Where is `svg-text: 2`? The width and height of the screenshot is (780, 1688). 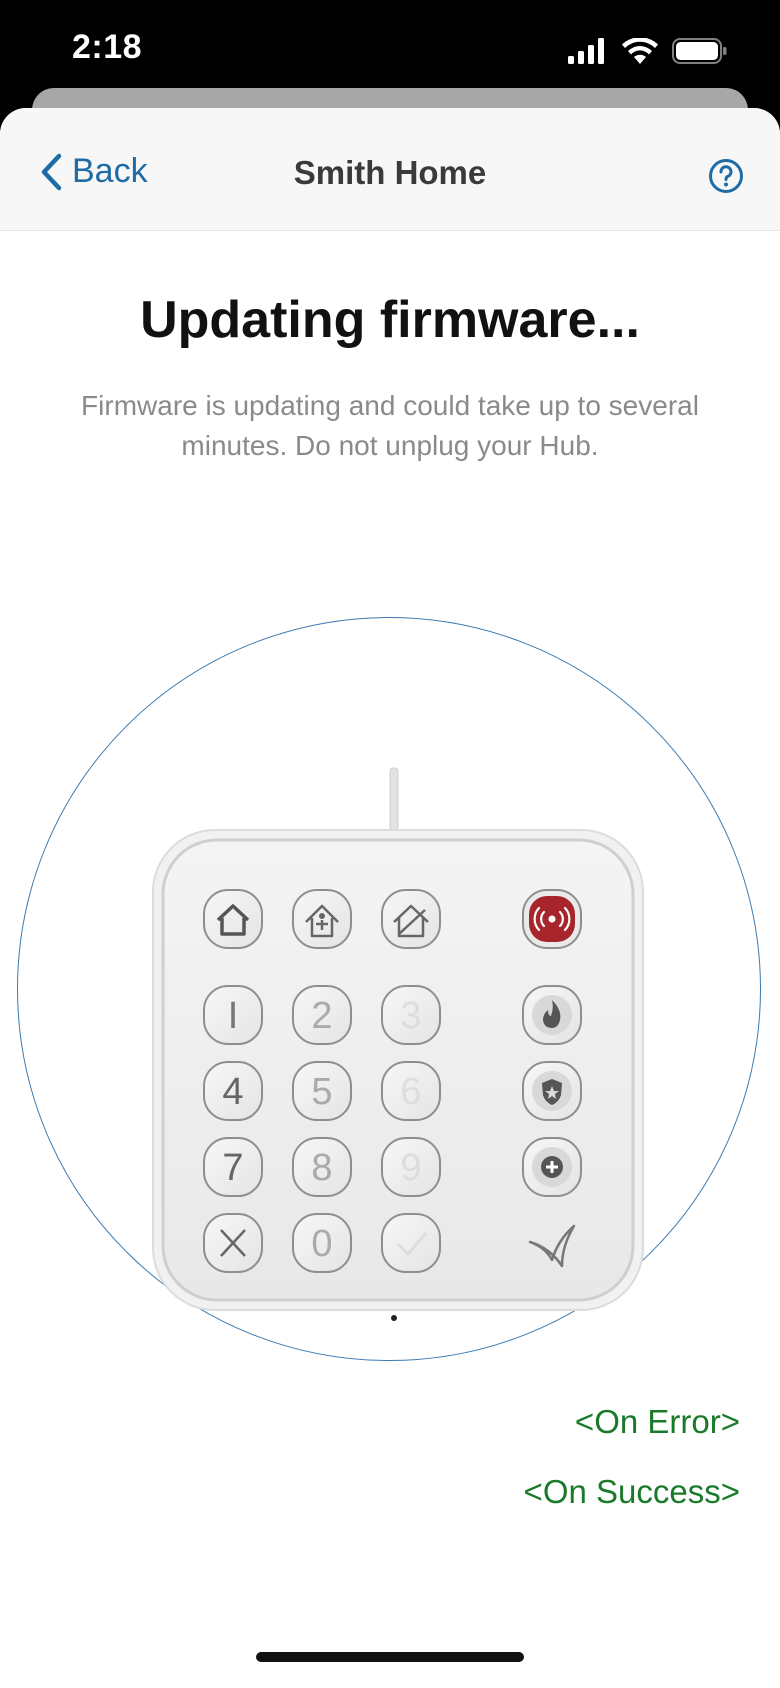
svg-text: 2 is located at coordinates (321, 1016).